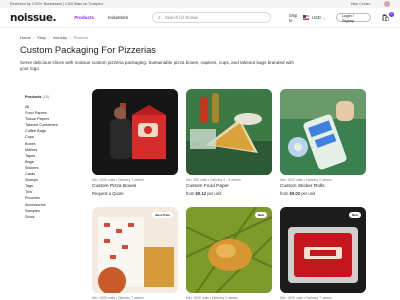 Image resolution: width=400 pixels, height=300 pixels. I want to click on product-name: Custom Pizza Boxes, so click(135, 186).